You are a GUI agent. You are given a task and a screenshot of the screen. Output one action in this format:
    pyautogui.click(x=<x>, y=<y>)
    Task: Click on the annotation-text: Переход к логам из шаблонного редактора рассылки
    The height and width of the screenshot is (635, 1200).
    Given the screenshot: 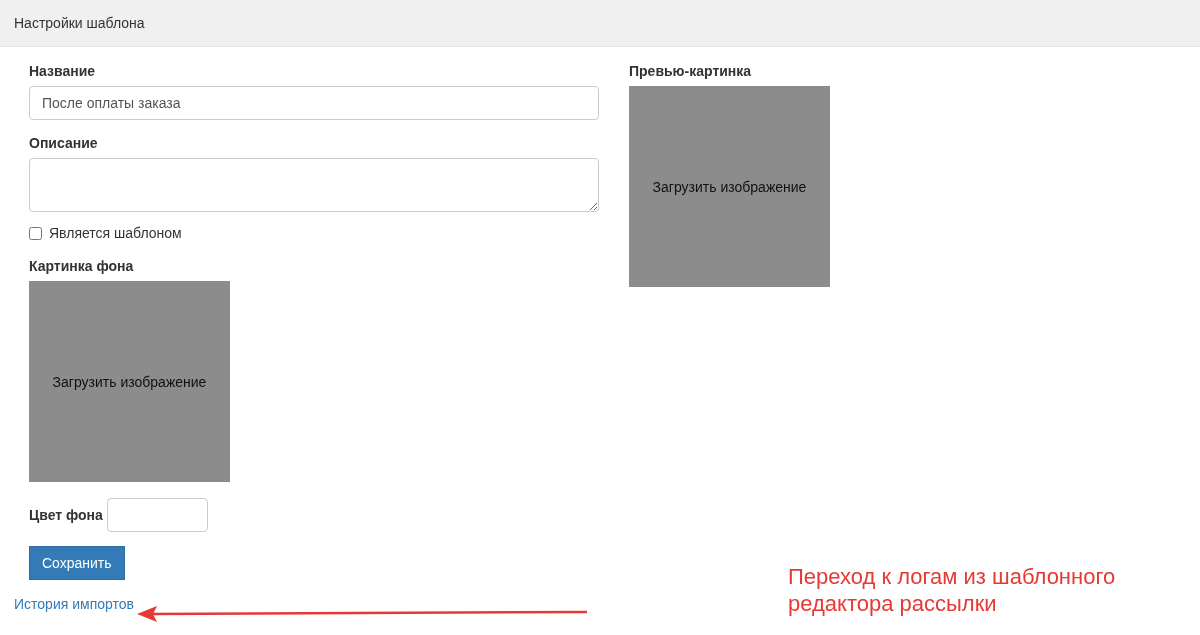 What is the action you would take?
    pyautogui.click(x=952, y=590)
    